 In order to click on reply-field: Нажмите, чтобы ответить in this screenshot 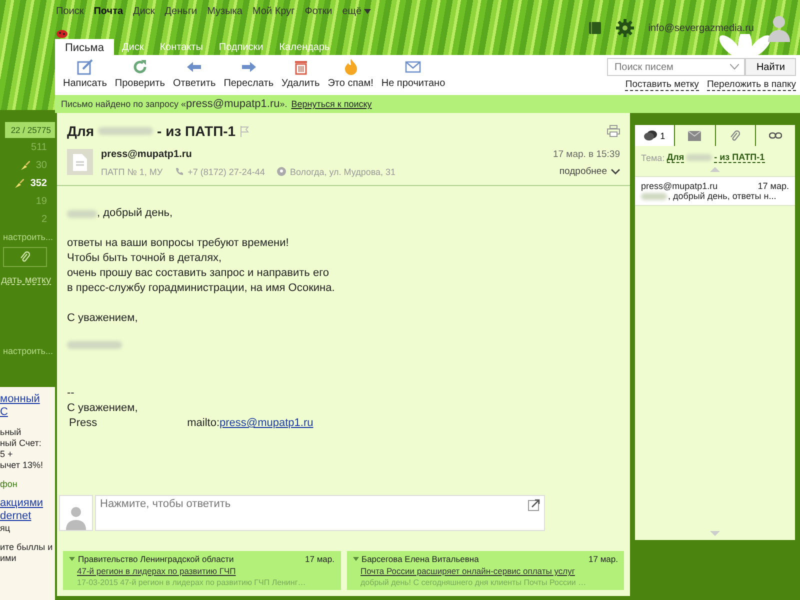, I will do `click(320, 513)`.